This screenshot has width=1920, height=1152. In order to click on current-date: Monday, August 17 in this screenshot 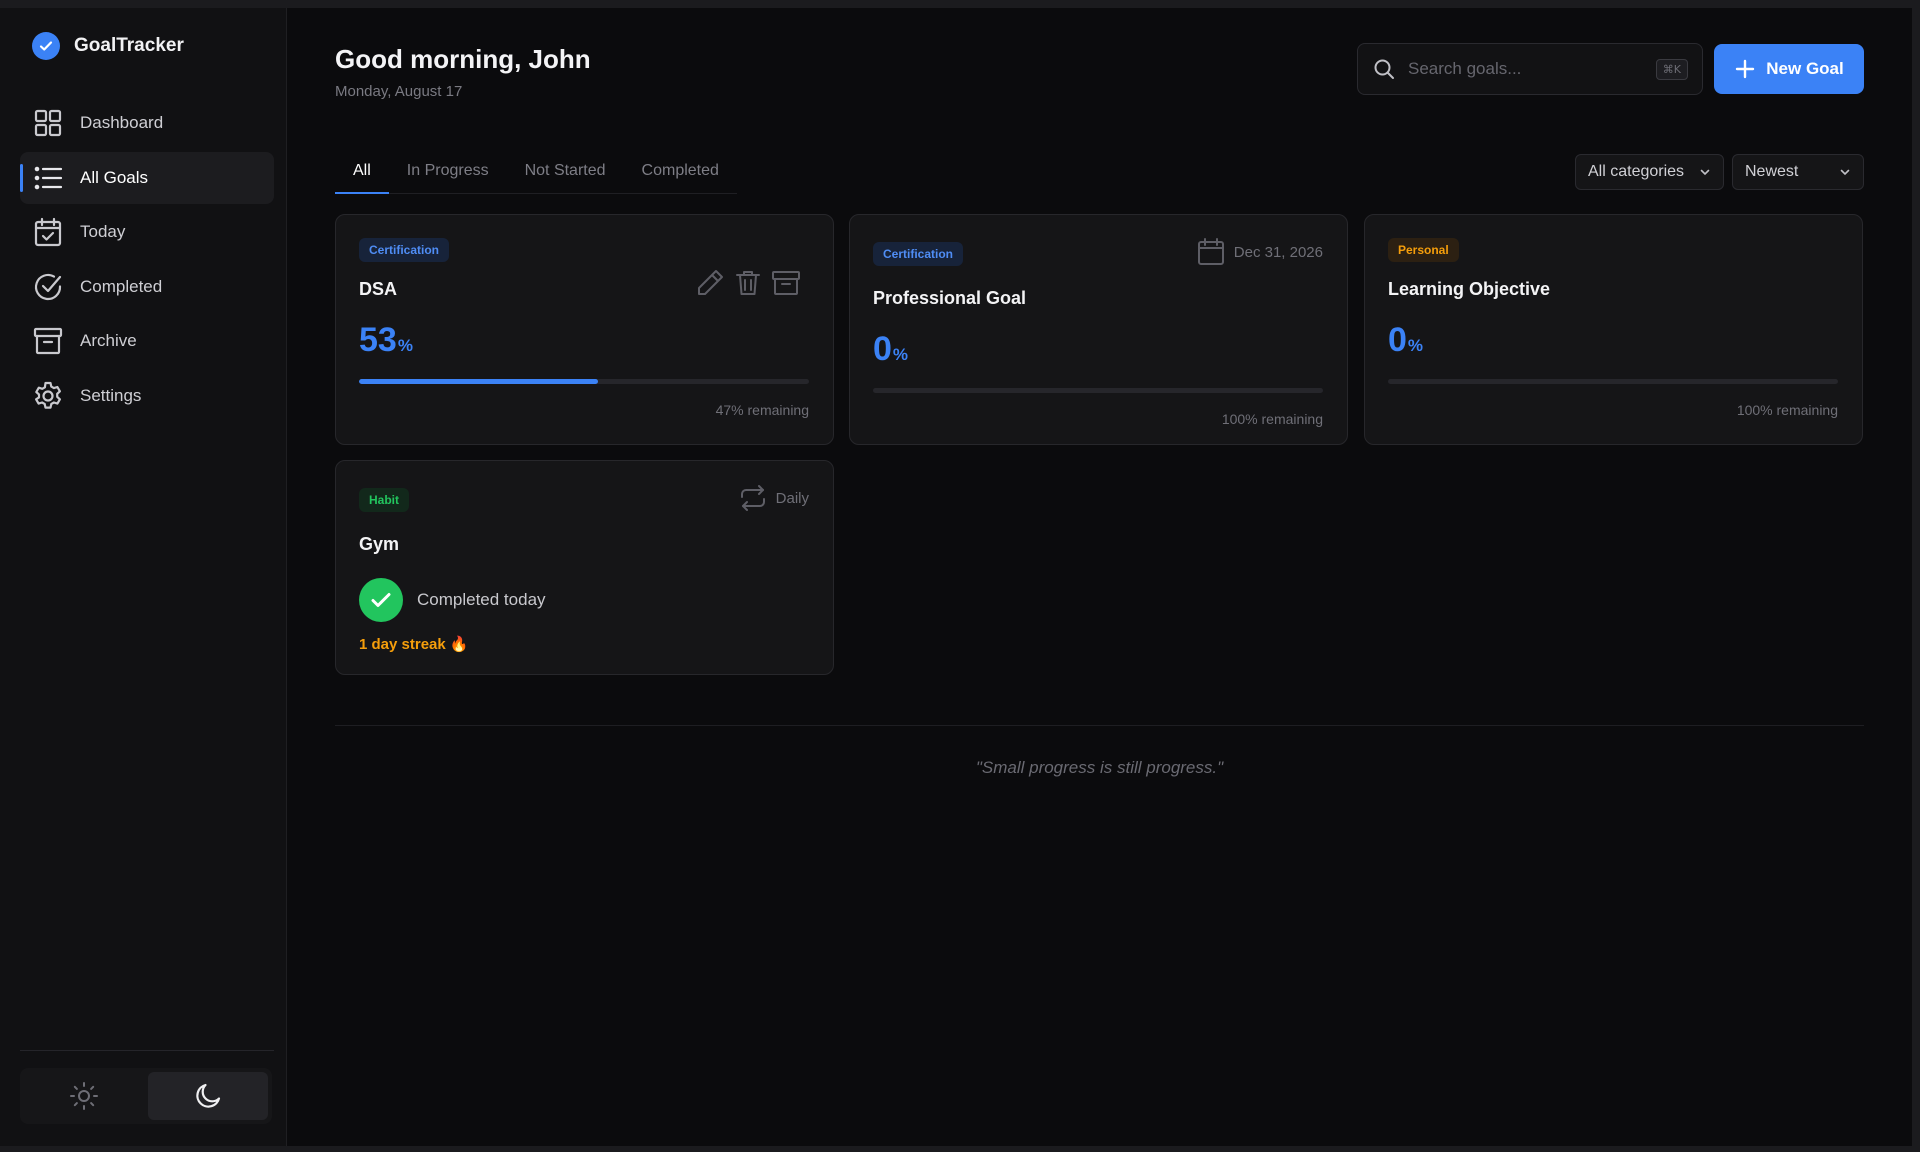, I will do `click(399, 91)`.